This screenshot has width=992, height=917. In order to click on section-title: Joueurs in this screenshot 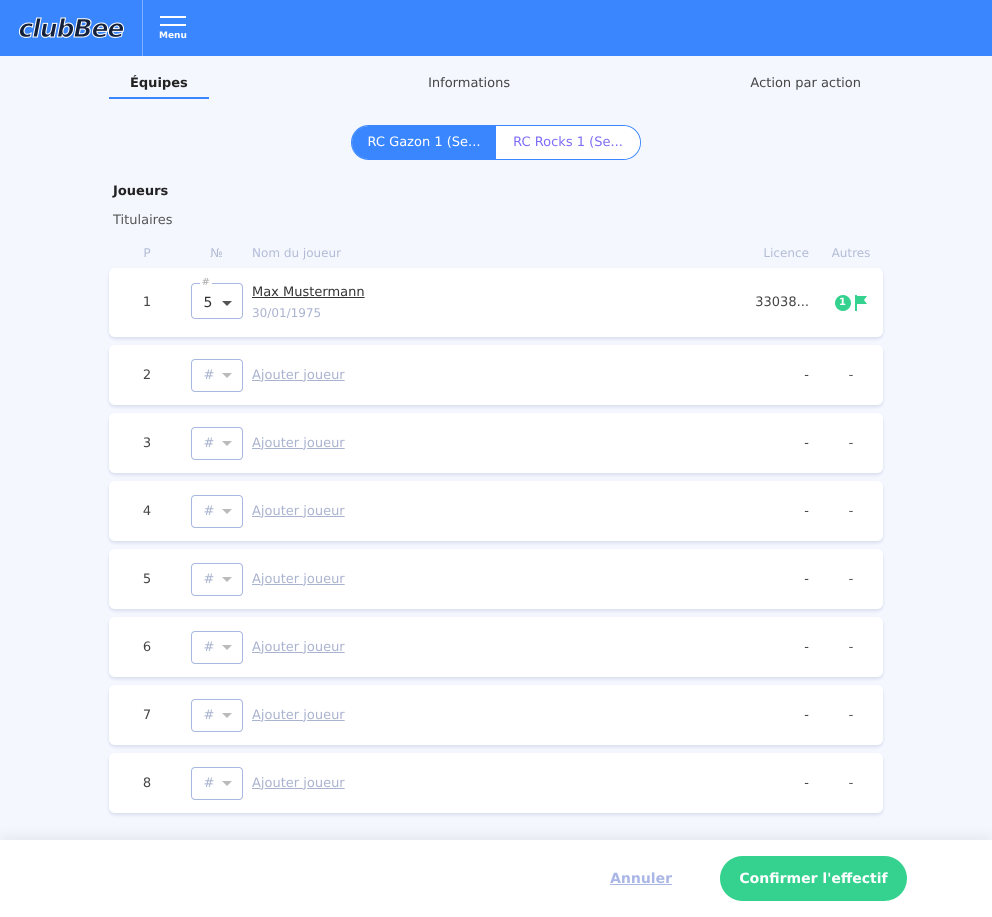, I will do `click(141, 191)`.